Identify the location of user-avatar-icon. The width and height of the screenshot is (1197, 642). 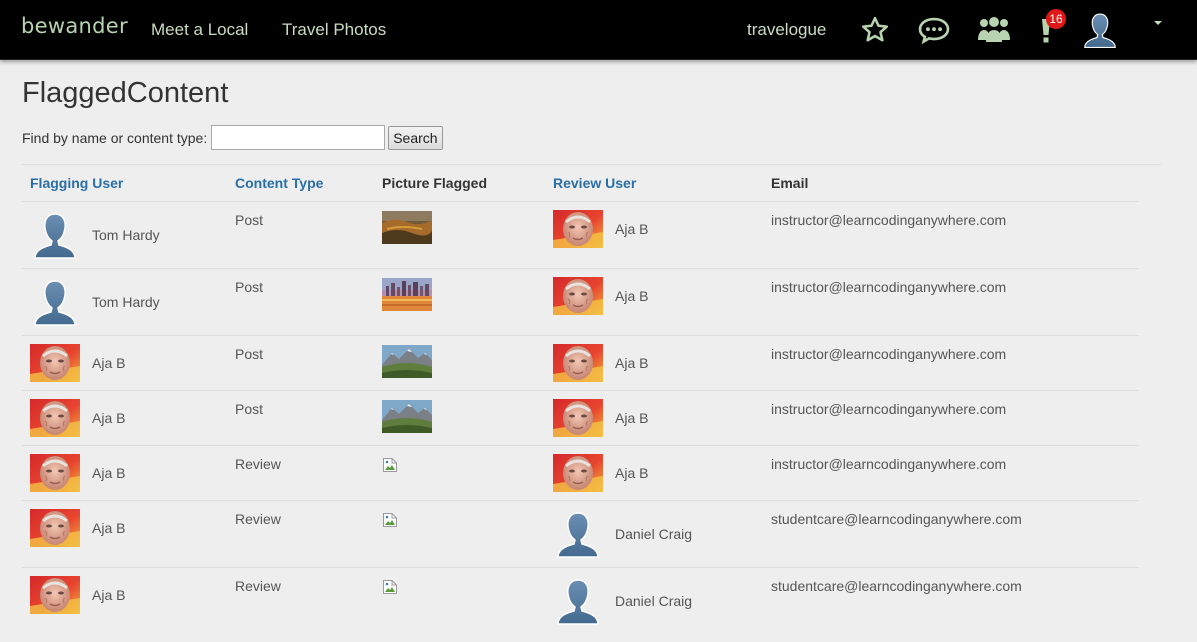
(1100, 30).